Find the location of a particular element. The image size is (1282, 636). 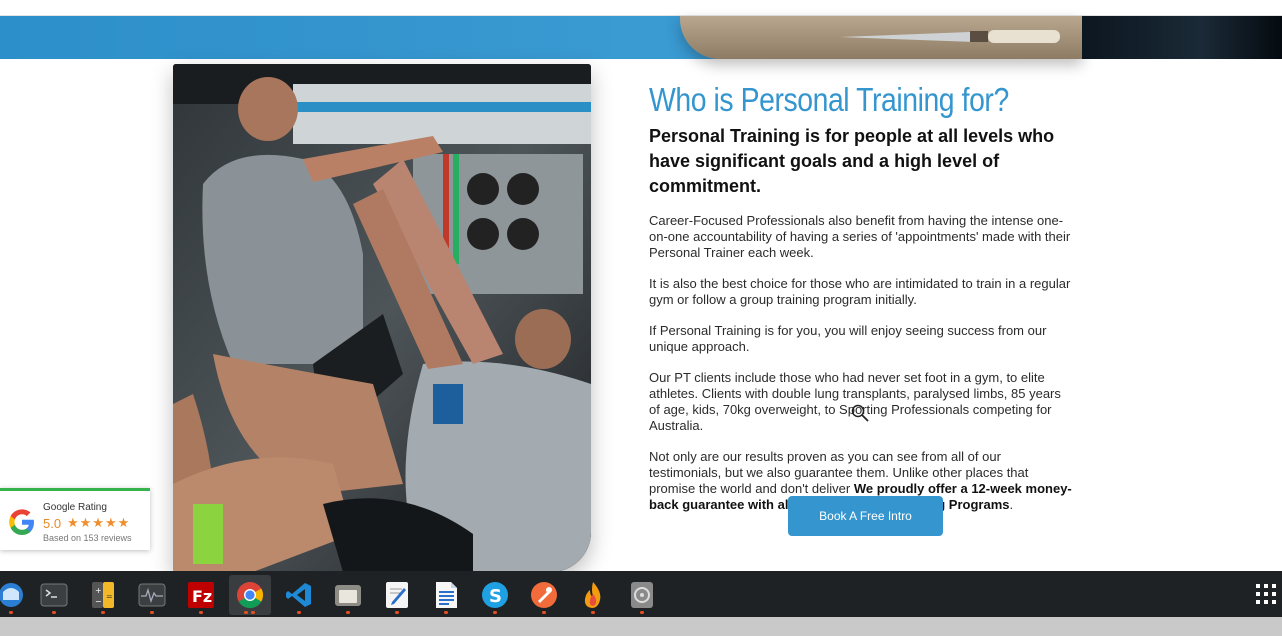

rating-title: Google Rating is located at coordinates (75, 507).